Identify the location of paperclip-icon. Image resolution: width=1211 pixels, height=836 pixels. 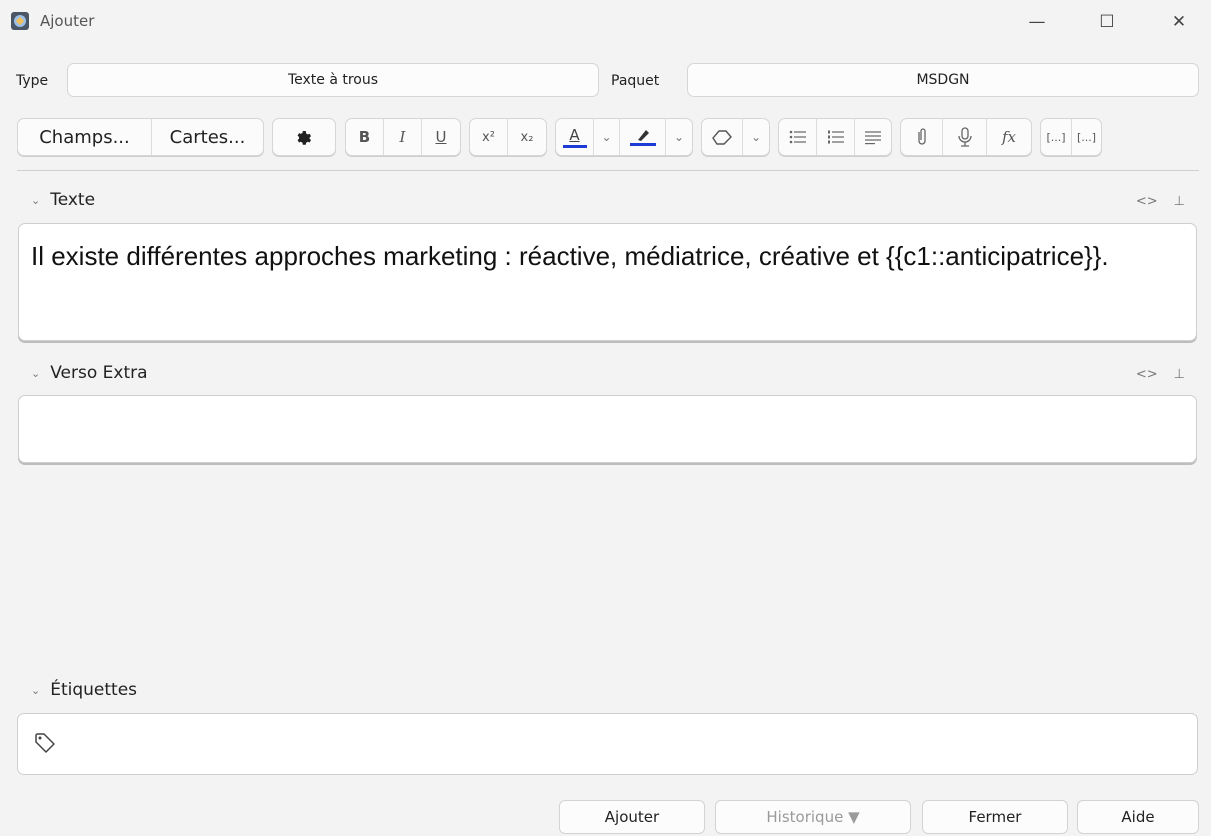
(921, 136).